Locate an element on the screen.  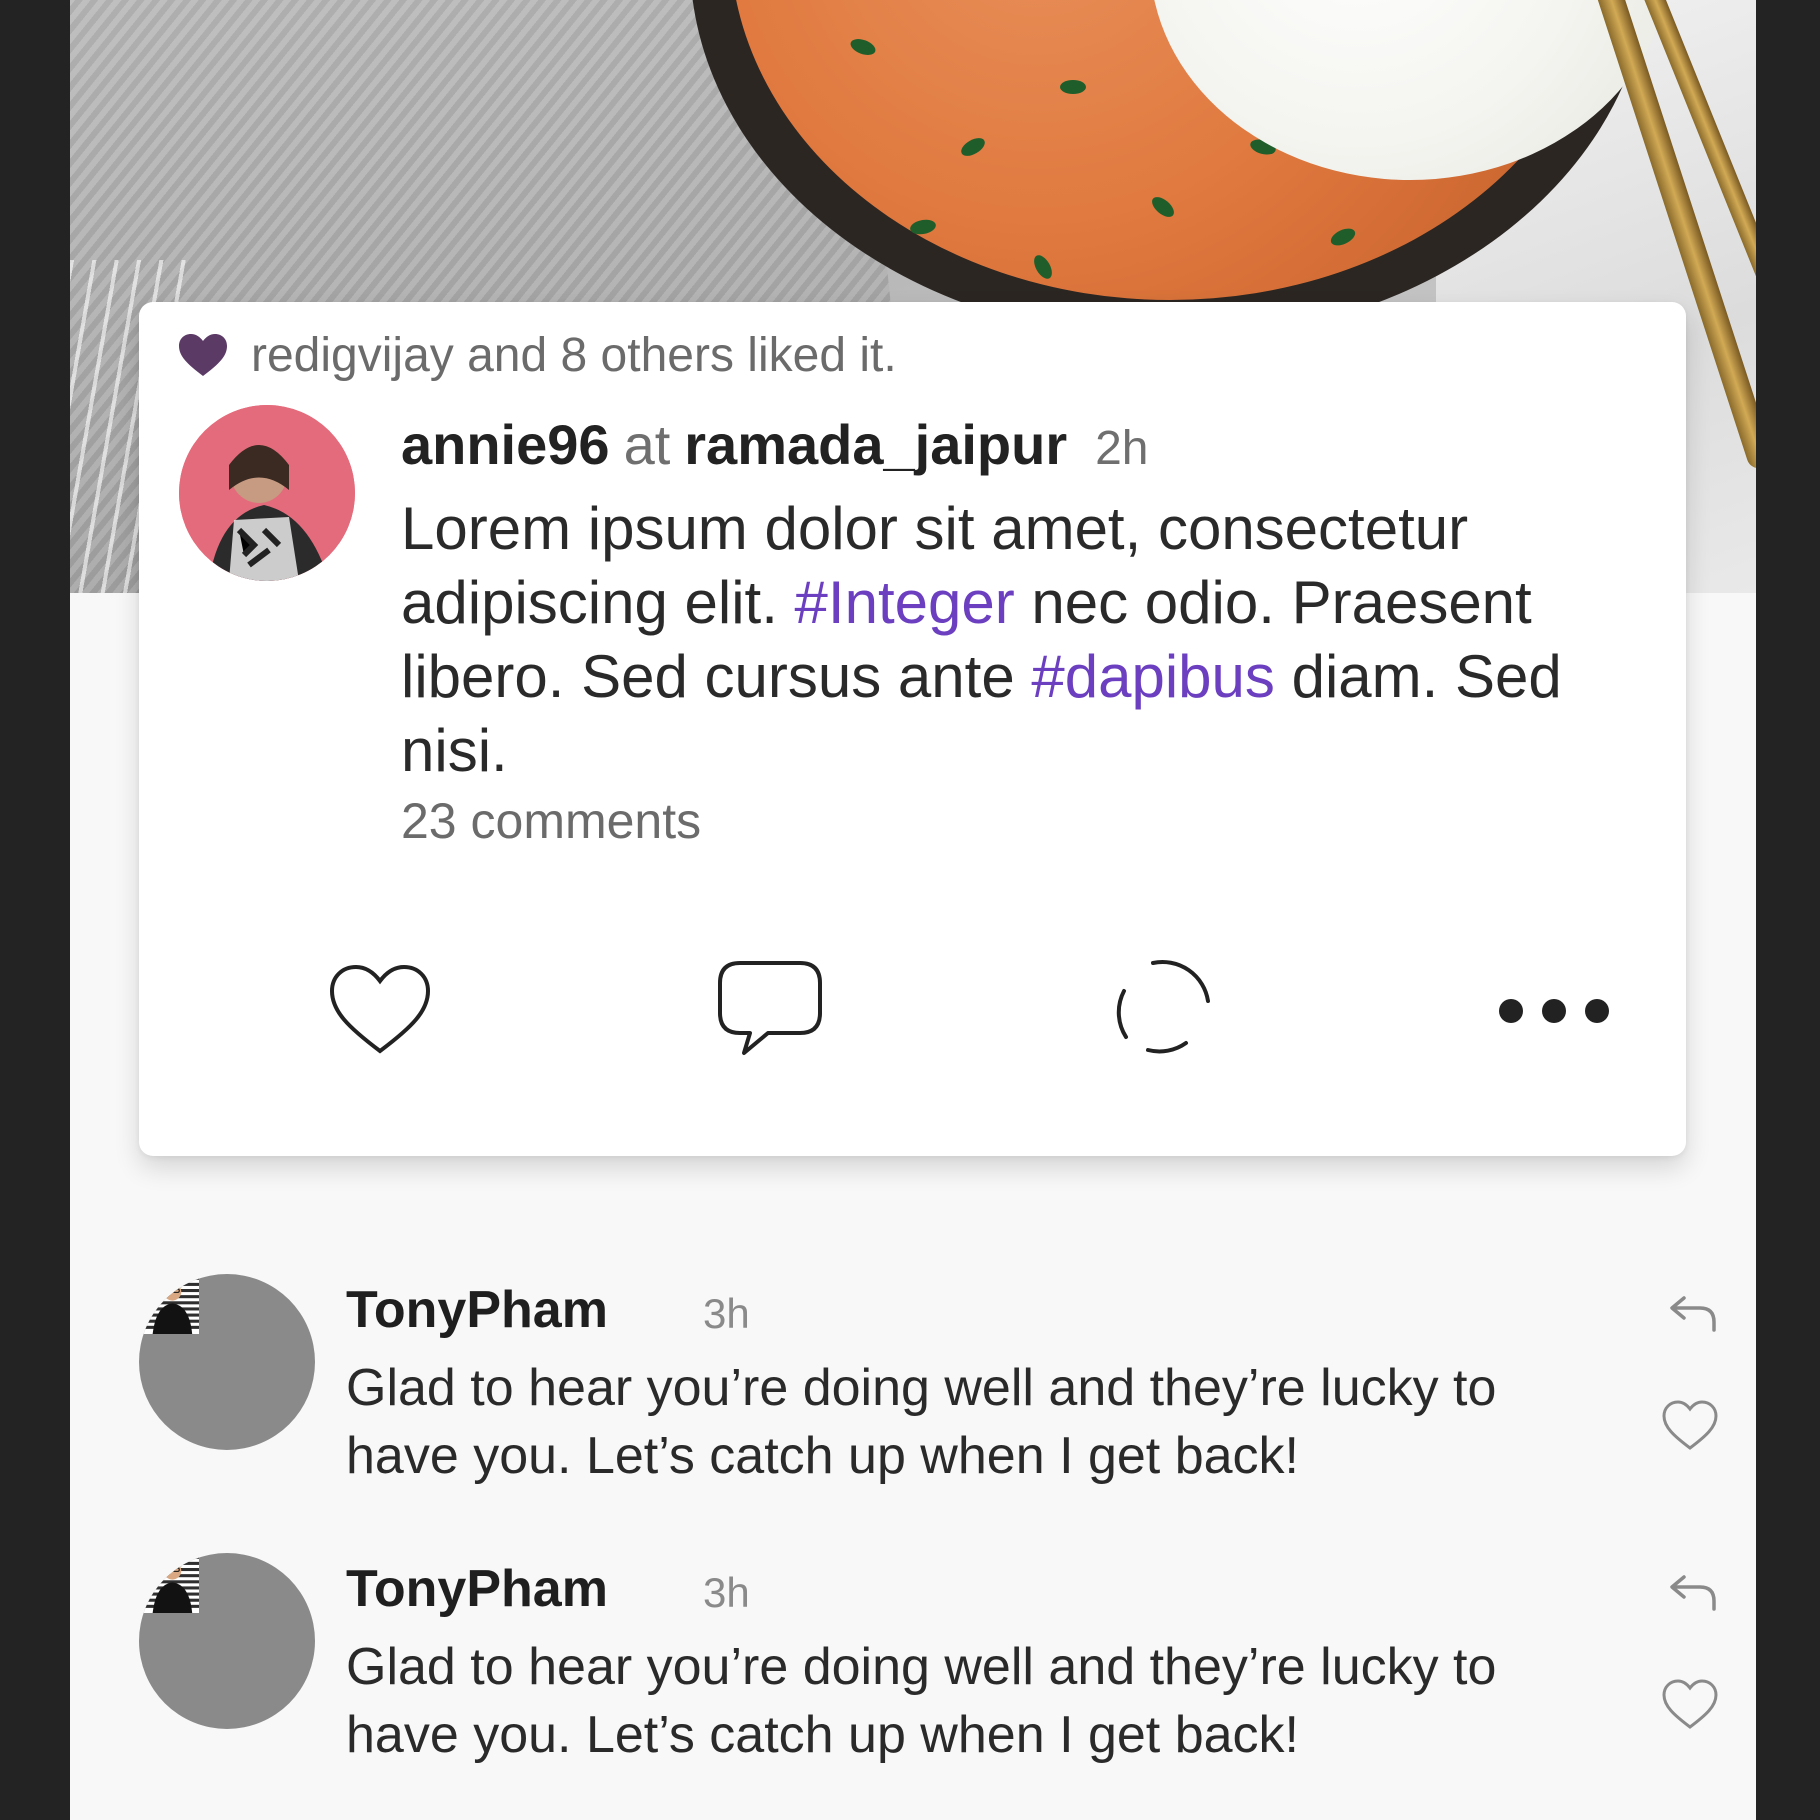
loading-ring-icon is located at coordinates (1163, 1007).